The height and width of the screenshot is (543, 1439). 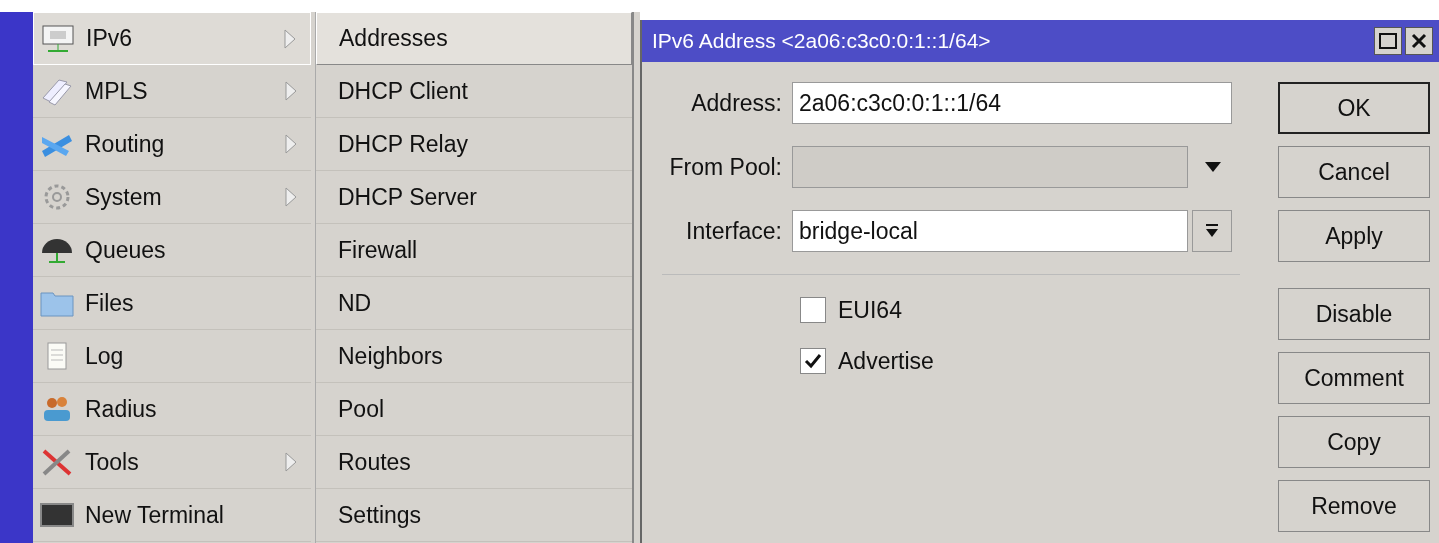 I want to click on maximize-button, so click(x=1388, y=41).